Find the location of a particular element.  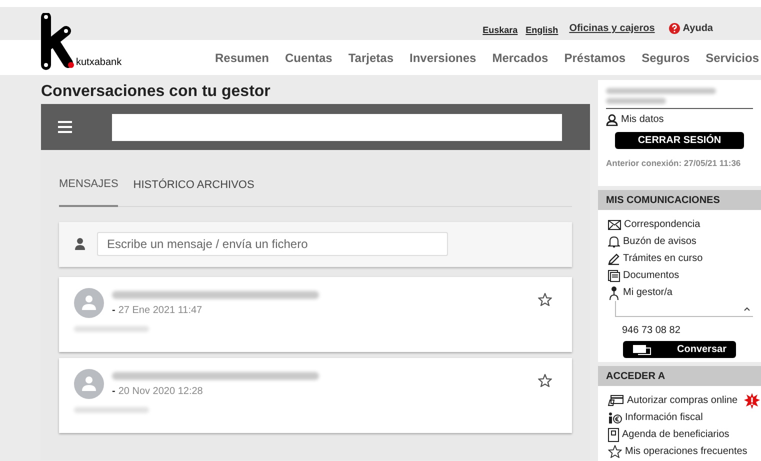

link-label: Autorizar compras online is located at coordinates (682, 401).